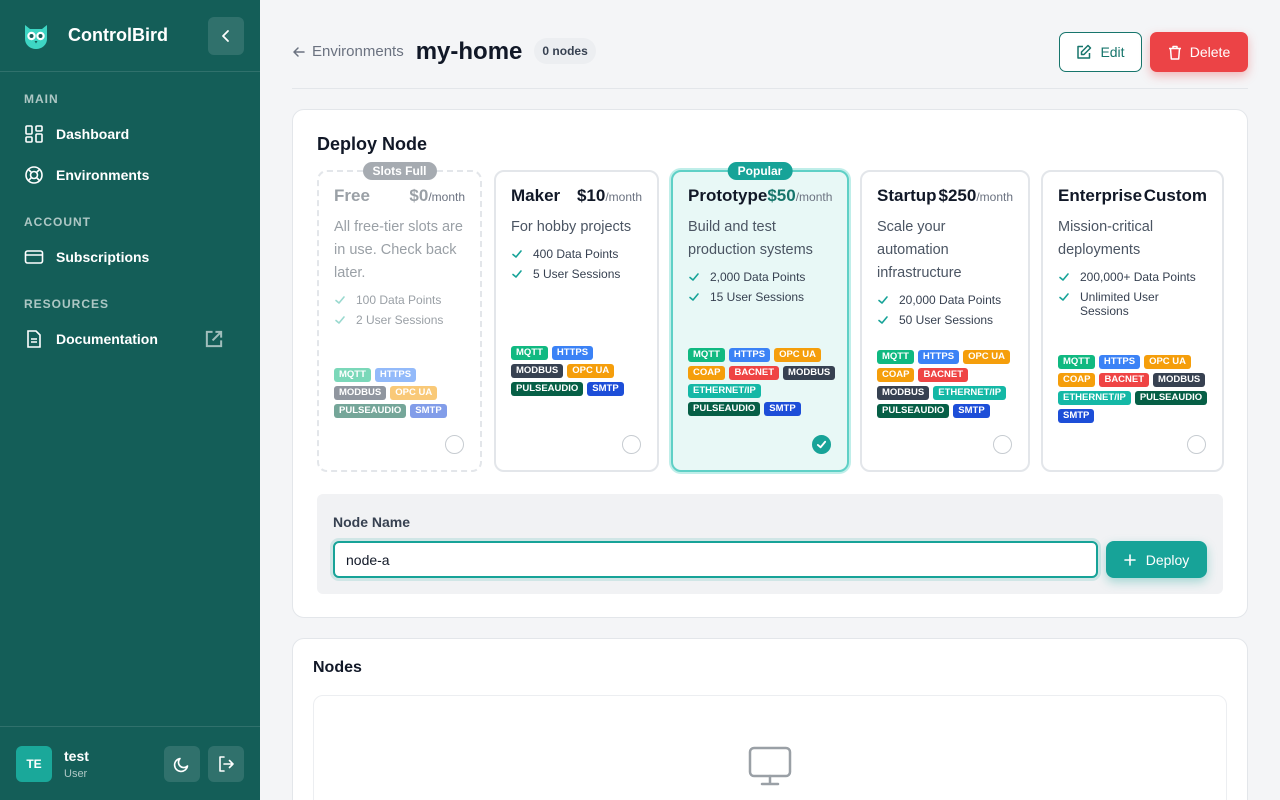  Describe the element at coordinates (1100, 195) in the screenshot. I see `plan-name: Enterprise` at that location.